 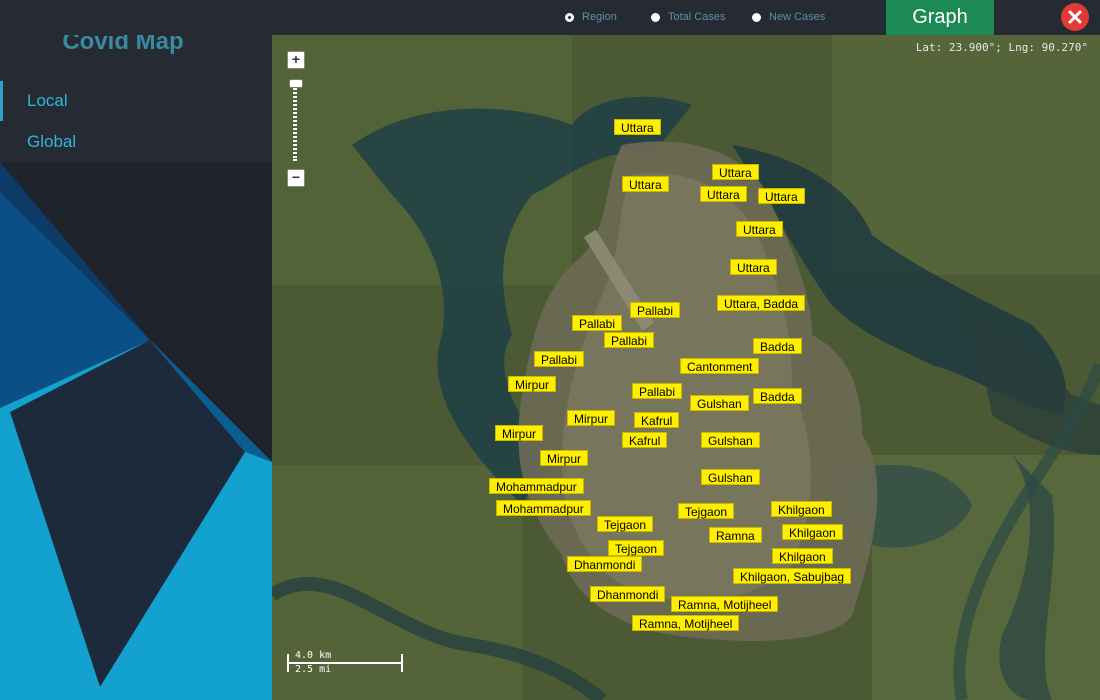 I want to click on zoom-control: + −, so click(x=296, y=119).